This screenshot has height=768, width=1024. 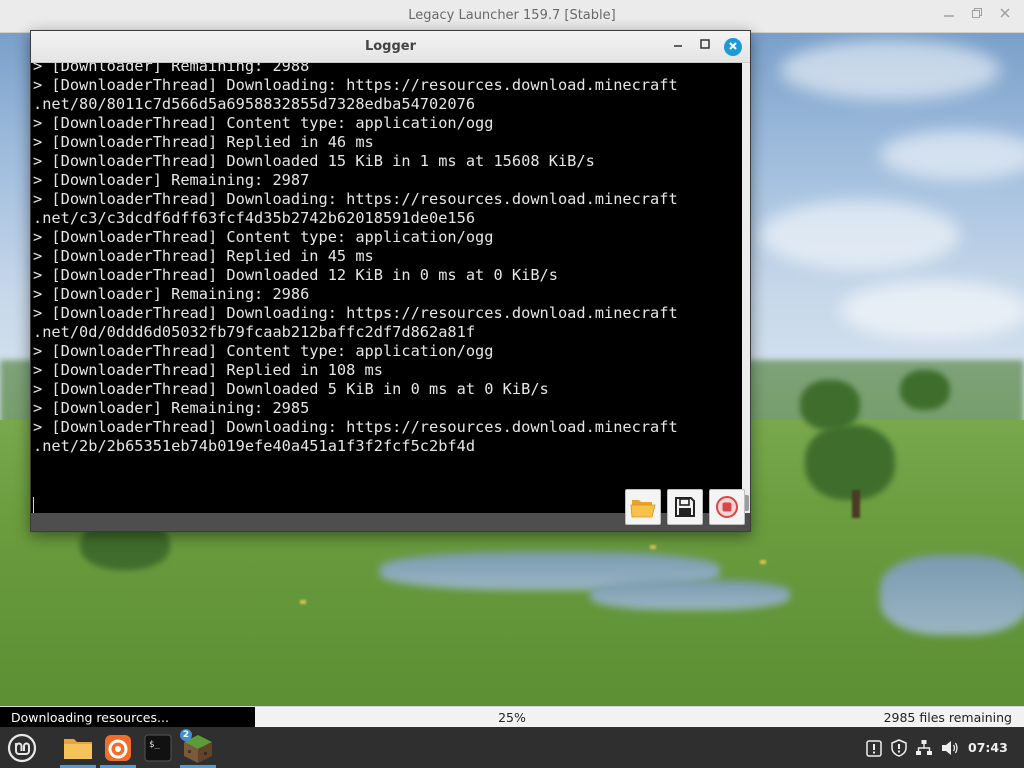 I want to click on save-log-button, so click(x=685, y=507).